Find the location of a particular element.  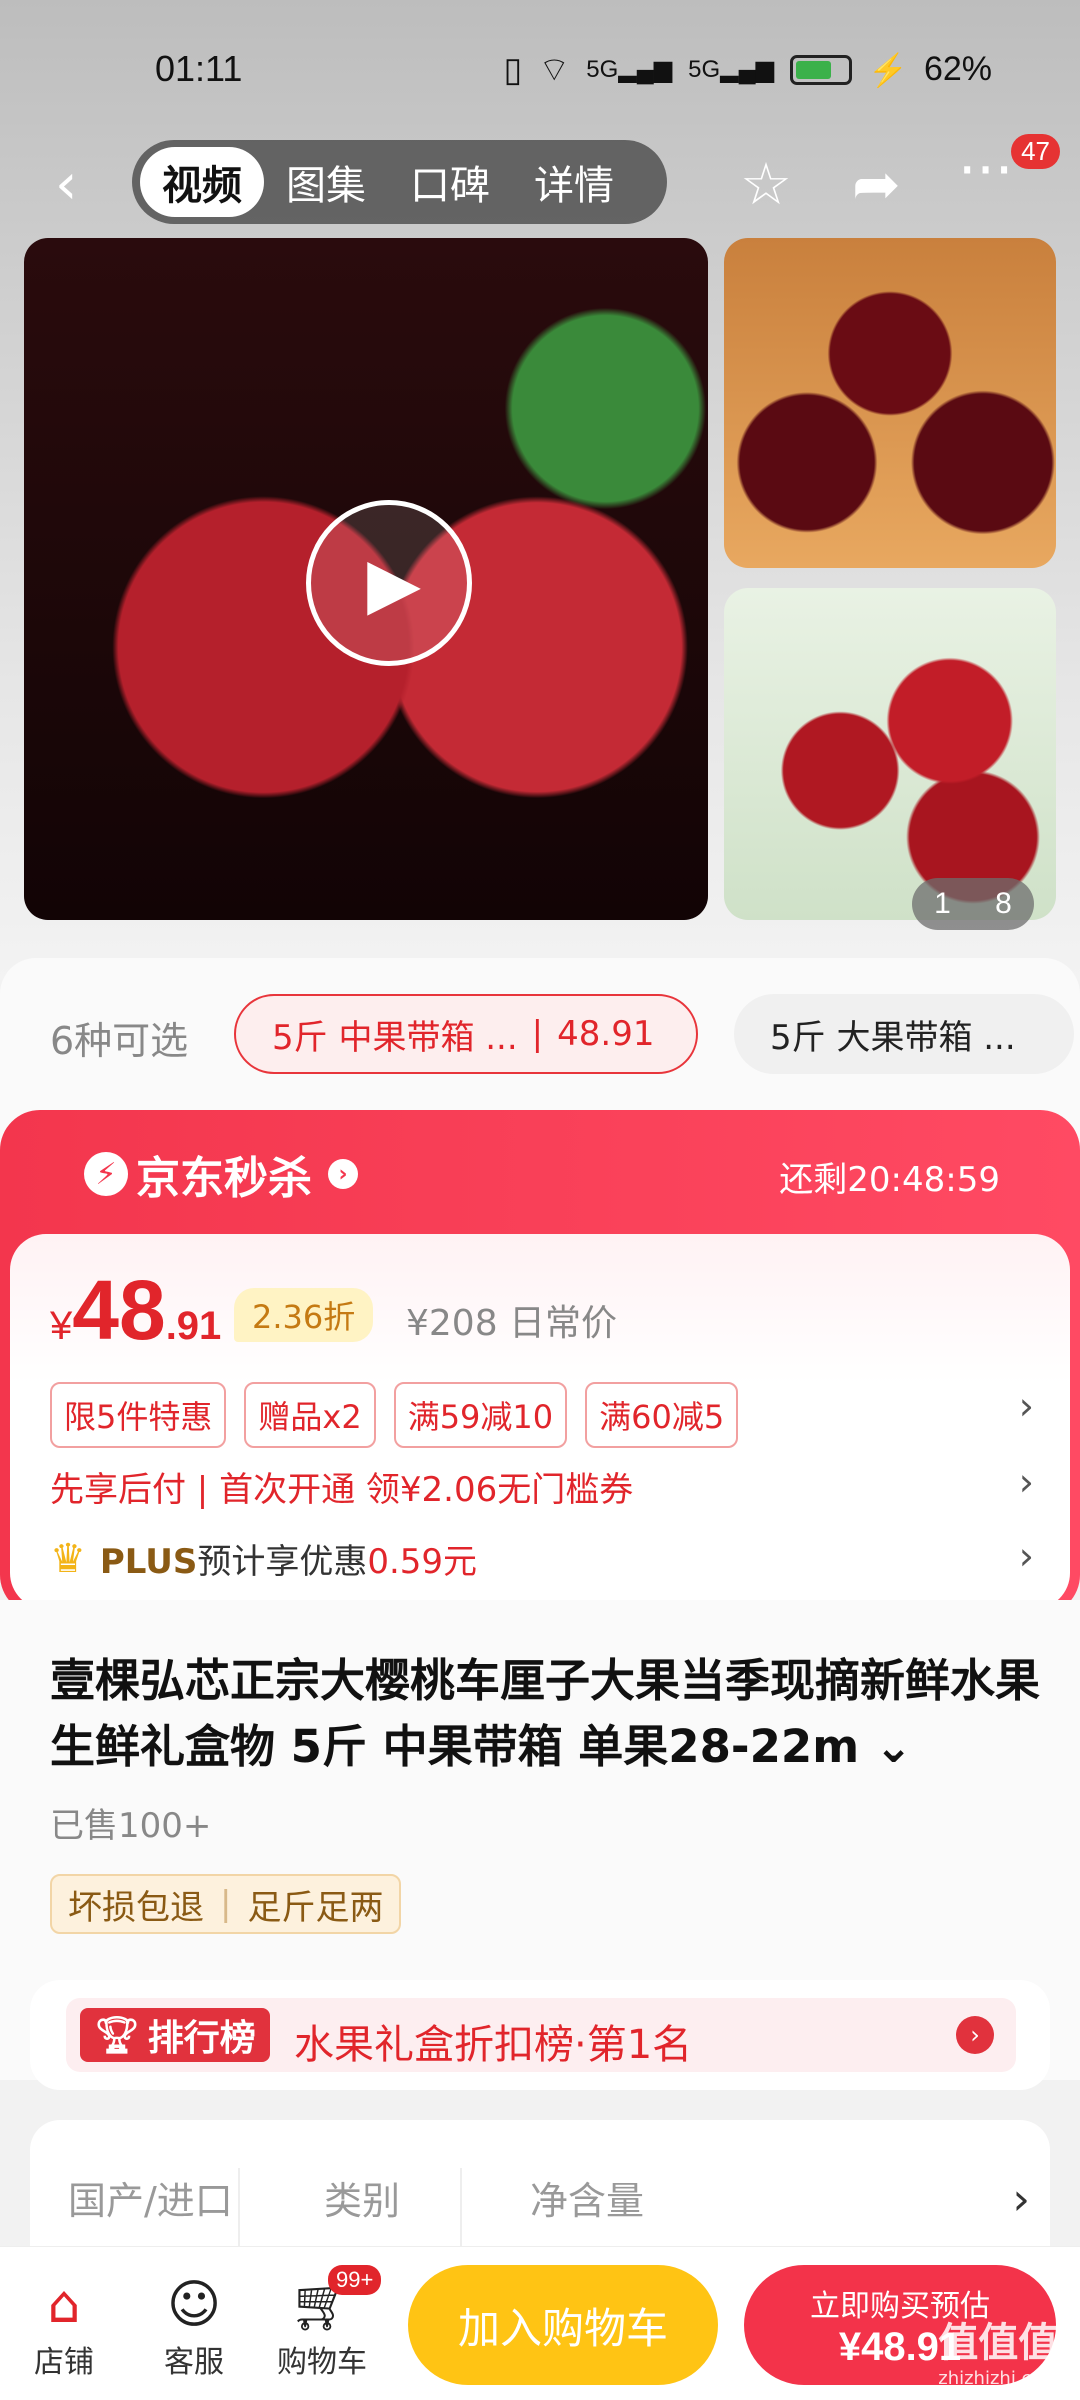

pager-current: 1 is located at coordinates (942, 903).